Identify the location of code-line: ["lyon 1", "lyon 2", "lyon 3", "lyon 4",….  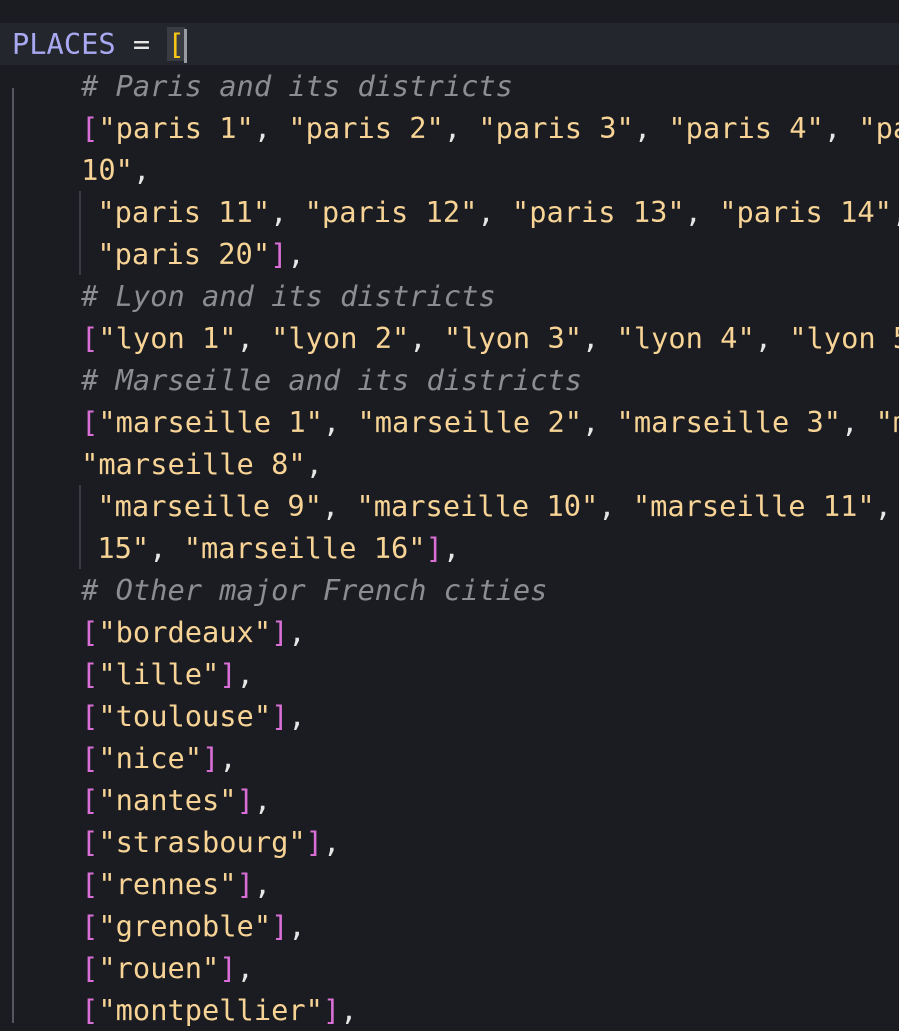
(449, 338).